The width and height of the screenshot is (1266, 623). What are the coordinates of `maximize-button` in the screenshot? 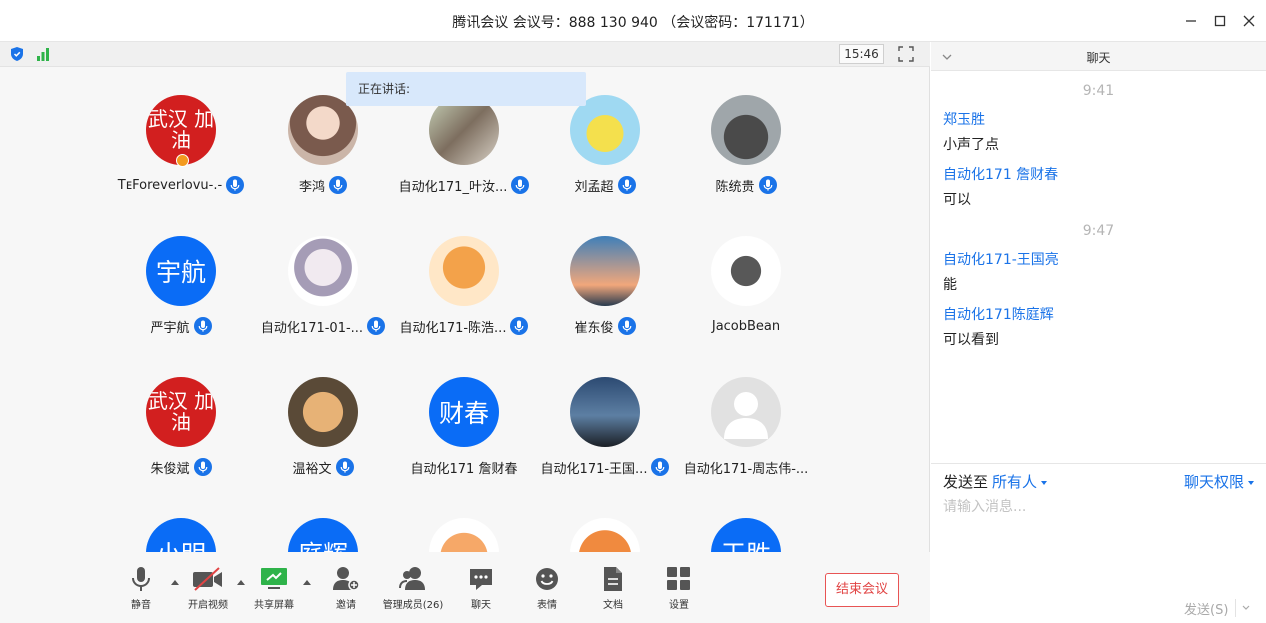 It's located at (1220, 21).